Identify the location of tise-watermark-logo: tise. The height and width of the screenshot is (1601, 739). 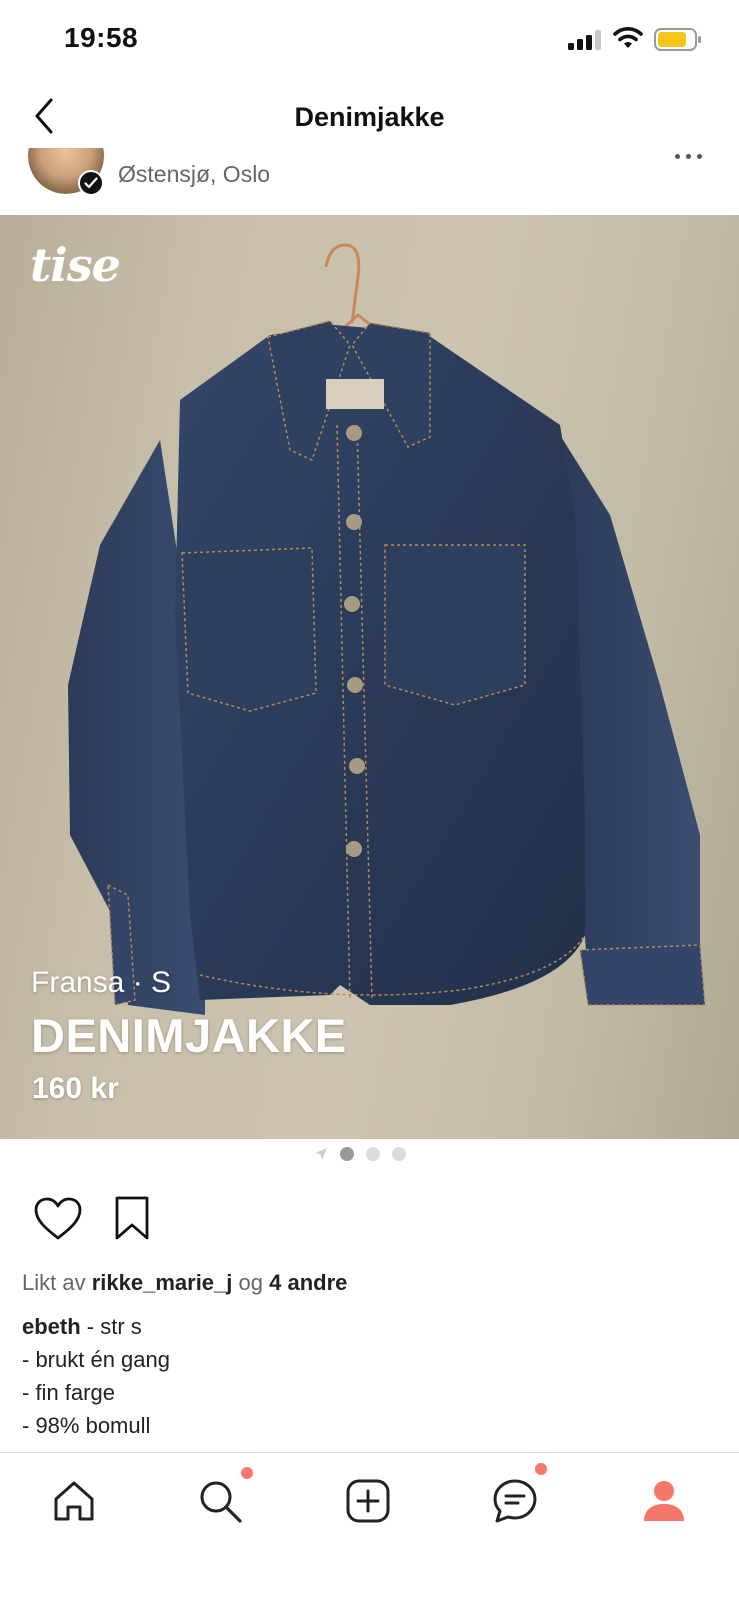
(75, 265).